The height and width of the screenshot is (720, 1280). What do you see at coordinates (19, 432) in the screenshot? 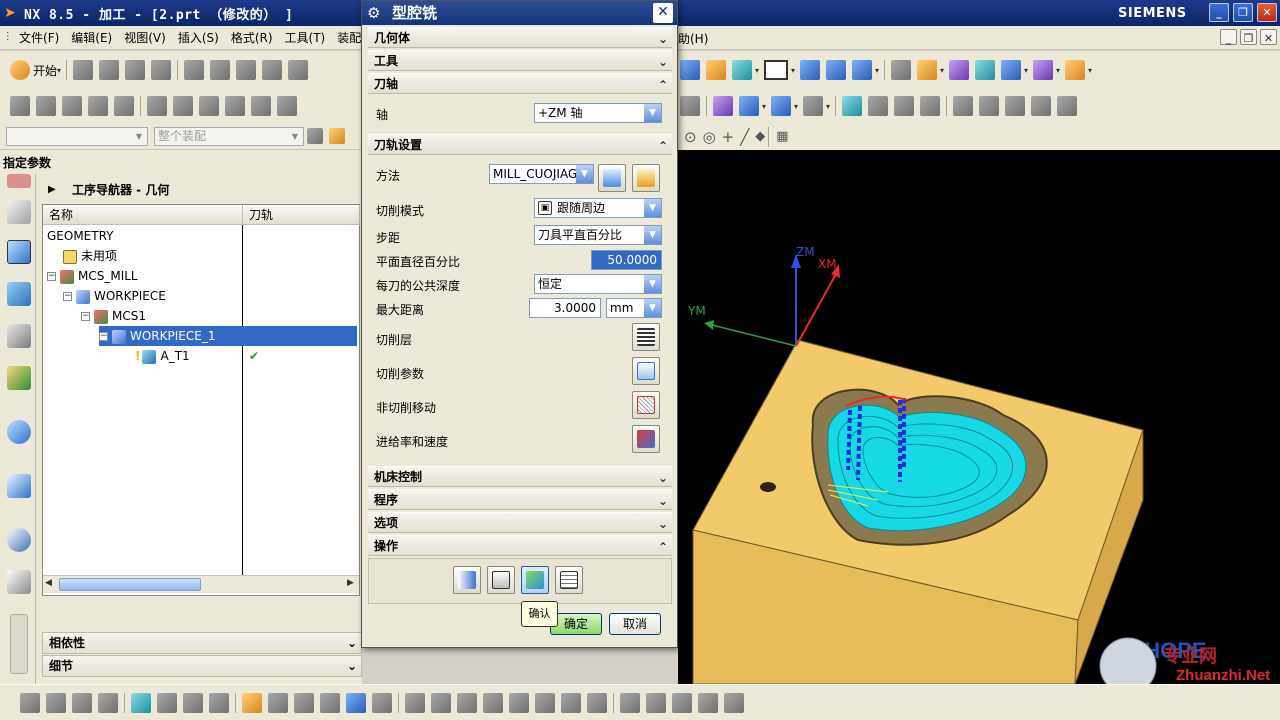
I see `web-browser-icon` at bounding box center [19, 432].